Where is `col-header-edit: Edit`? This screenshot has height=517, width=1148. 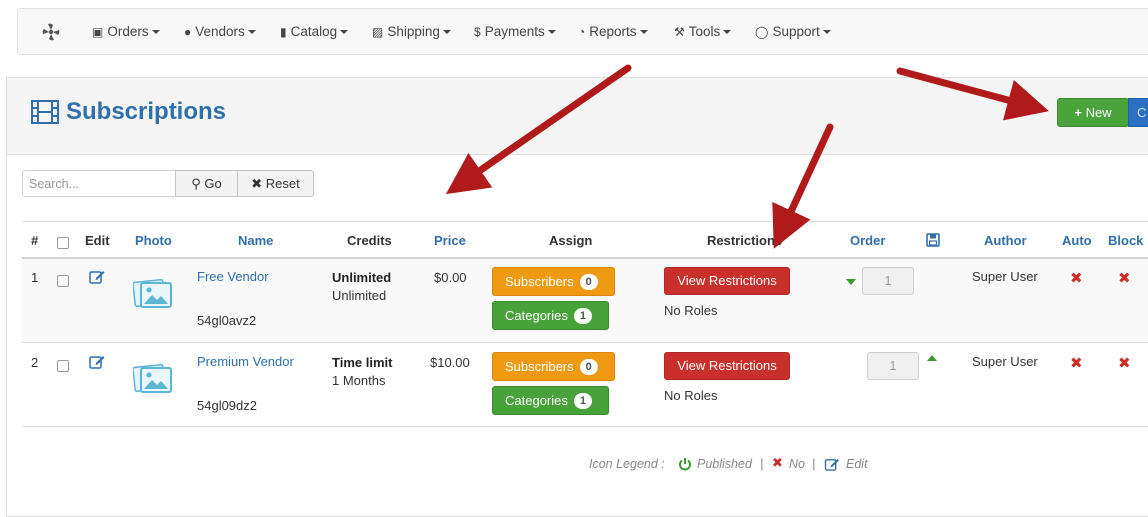 col-header-edit: Edit is located at coordinates (97, 240).